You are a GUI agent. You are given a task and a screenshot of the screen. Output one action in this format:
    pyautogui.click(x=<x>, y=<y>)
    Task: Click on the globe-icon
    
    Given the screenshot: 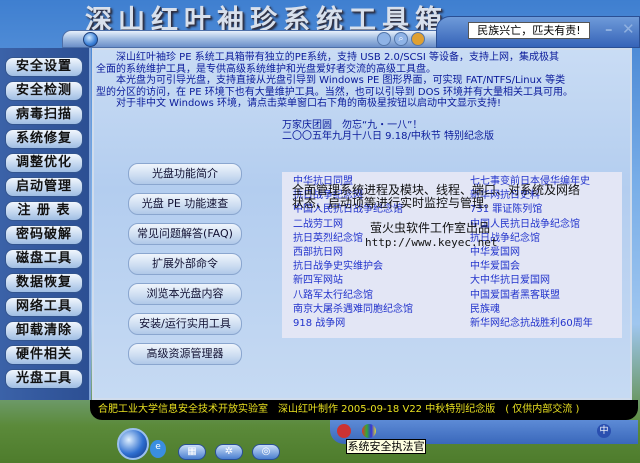 What is the action you would take?
    pyautogui.click(x=133, y=444)
    